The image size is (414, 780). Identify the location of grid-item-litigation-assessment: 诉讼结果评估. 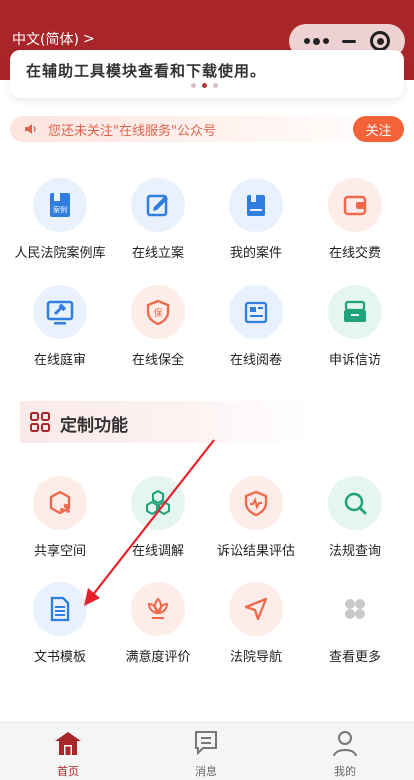
(256, 517).